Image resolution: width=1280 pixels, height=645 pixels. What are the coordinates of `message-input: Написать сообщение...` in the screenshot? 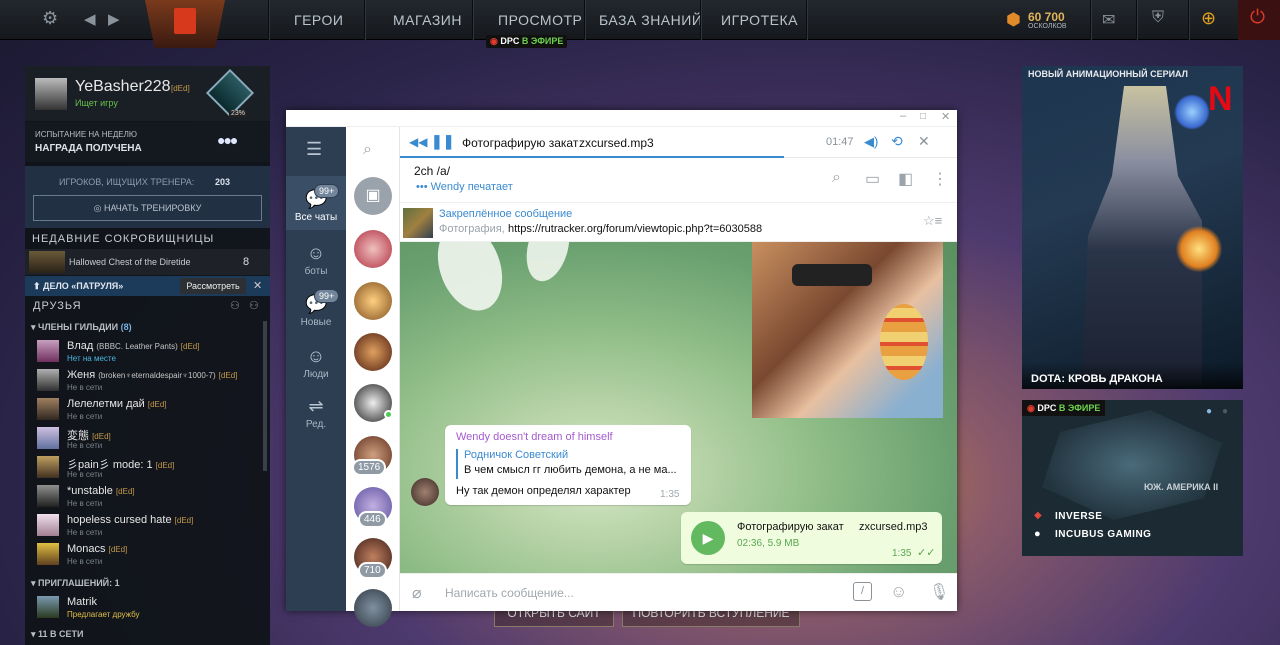 It's located at (509, 593).